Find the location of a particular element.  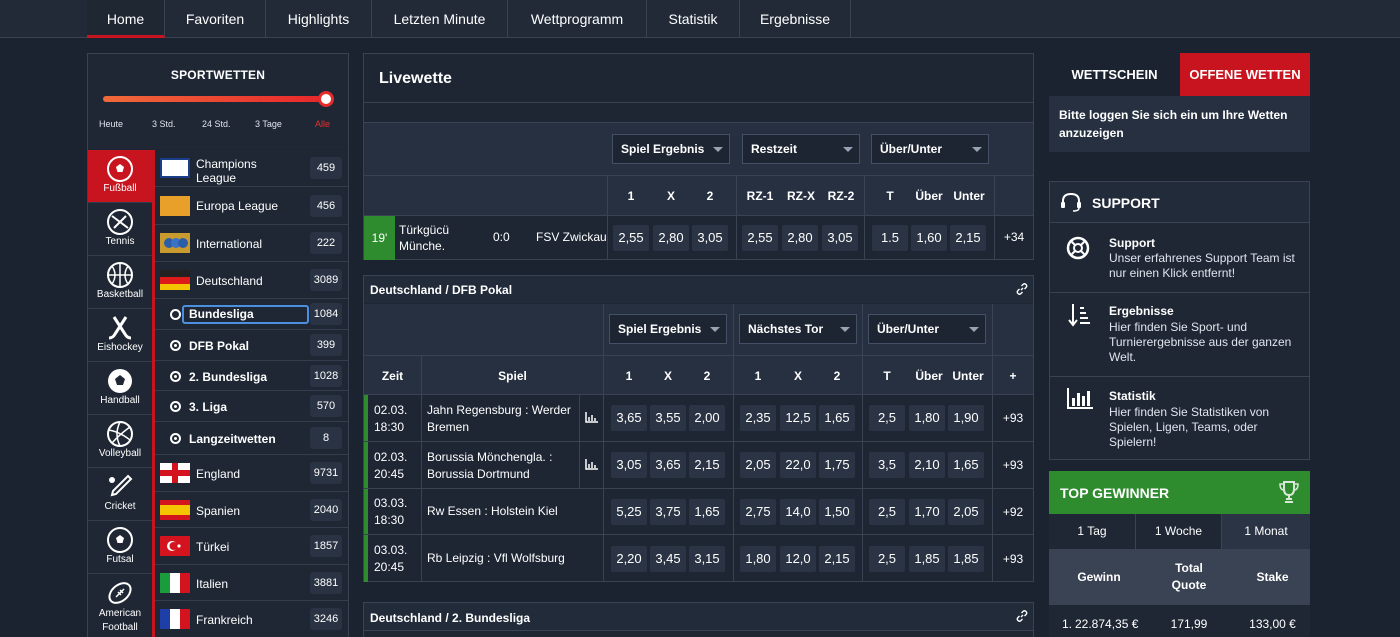

live-market-select-2: Restzeit is located at coordinates (801, 149).